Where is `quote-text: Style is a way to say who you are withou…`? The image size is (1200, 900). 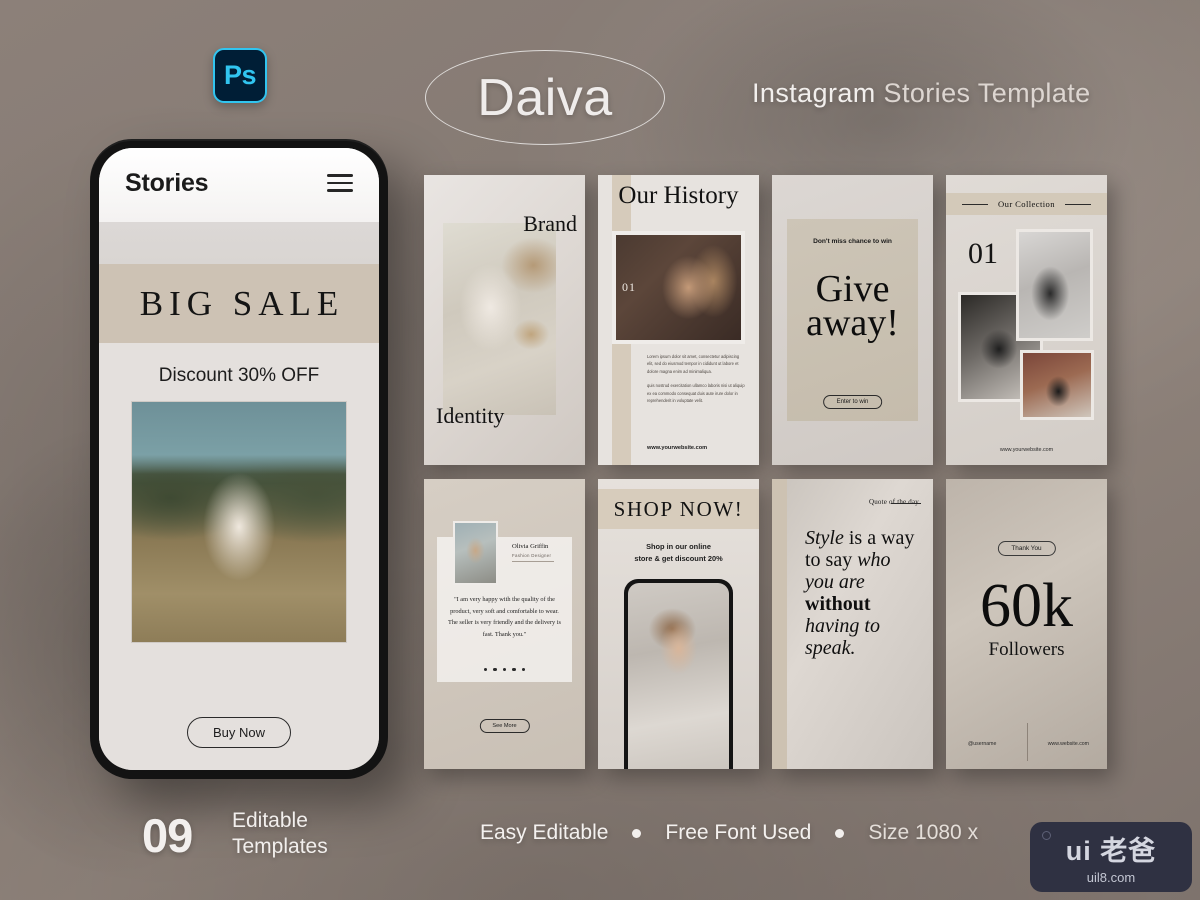 quote-text: Style is a way to say who you are withou… is located at coordinates (863, 593).